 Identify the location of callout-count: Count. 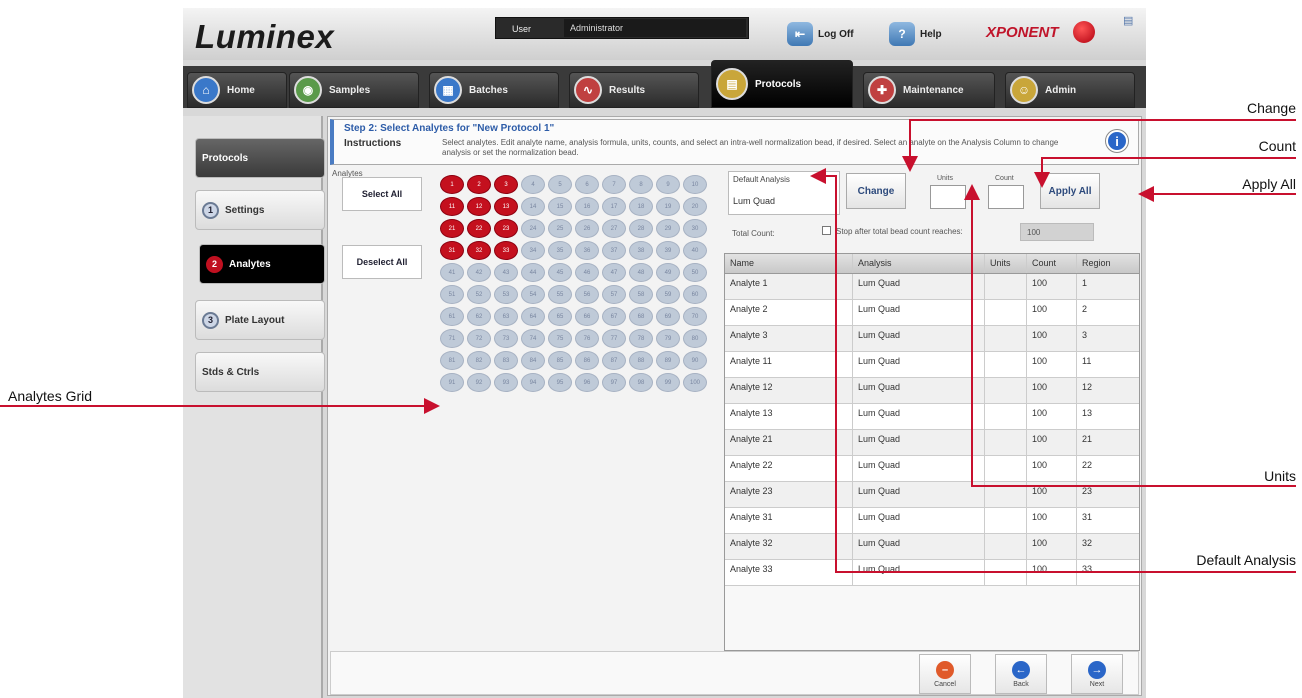
(1277, 146).